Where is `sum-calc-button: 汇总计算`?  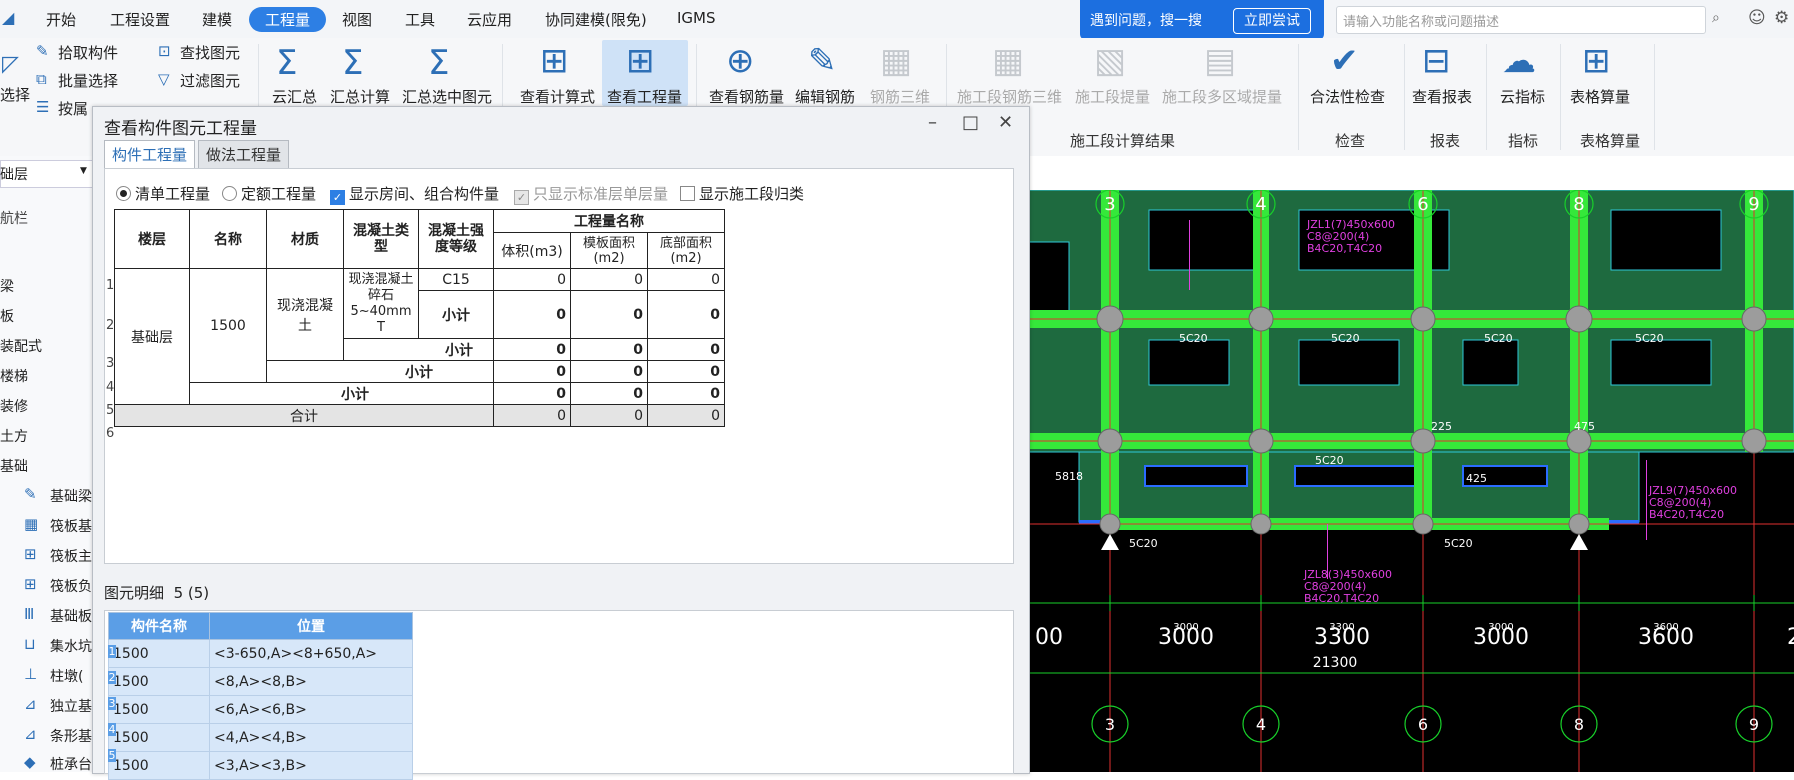 sum-calc-button: 汇总计算 is located at coordinates (360, 96).